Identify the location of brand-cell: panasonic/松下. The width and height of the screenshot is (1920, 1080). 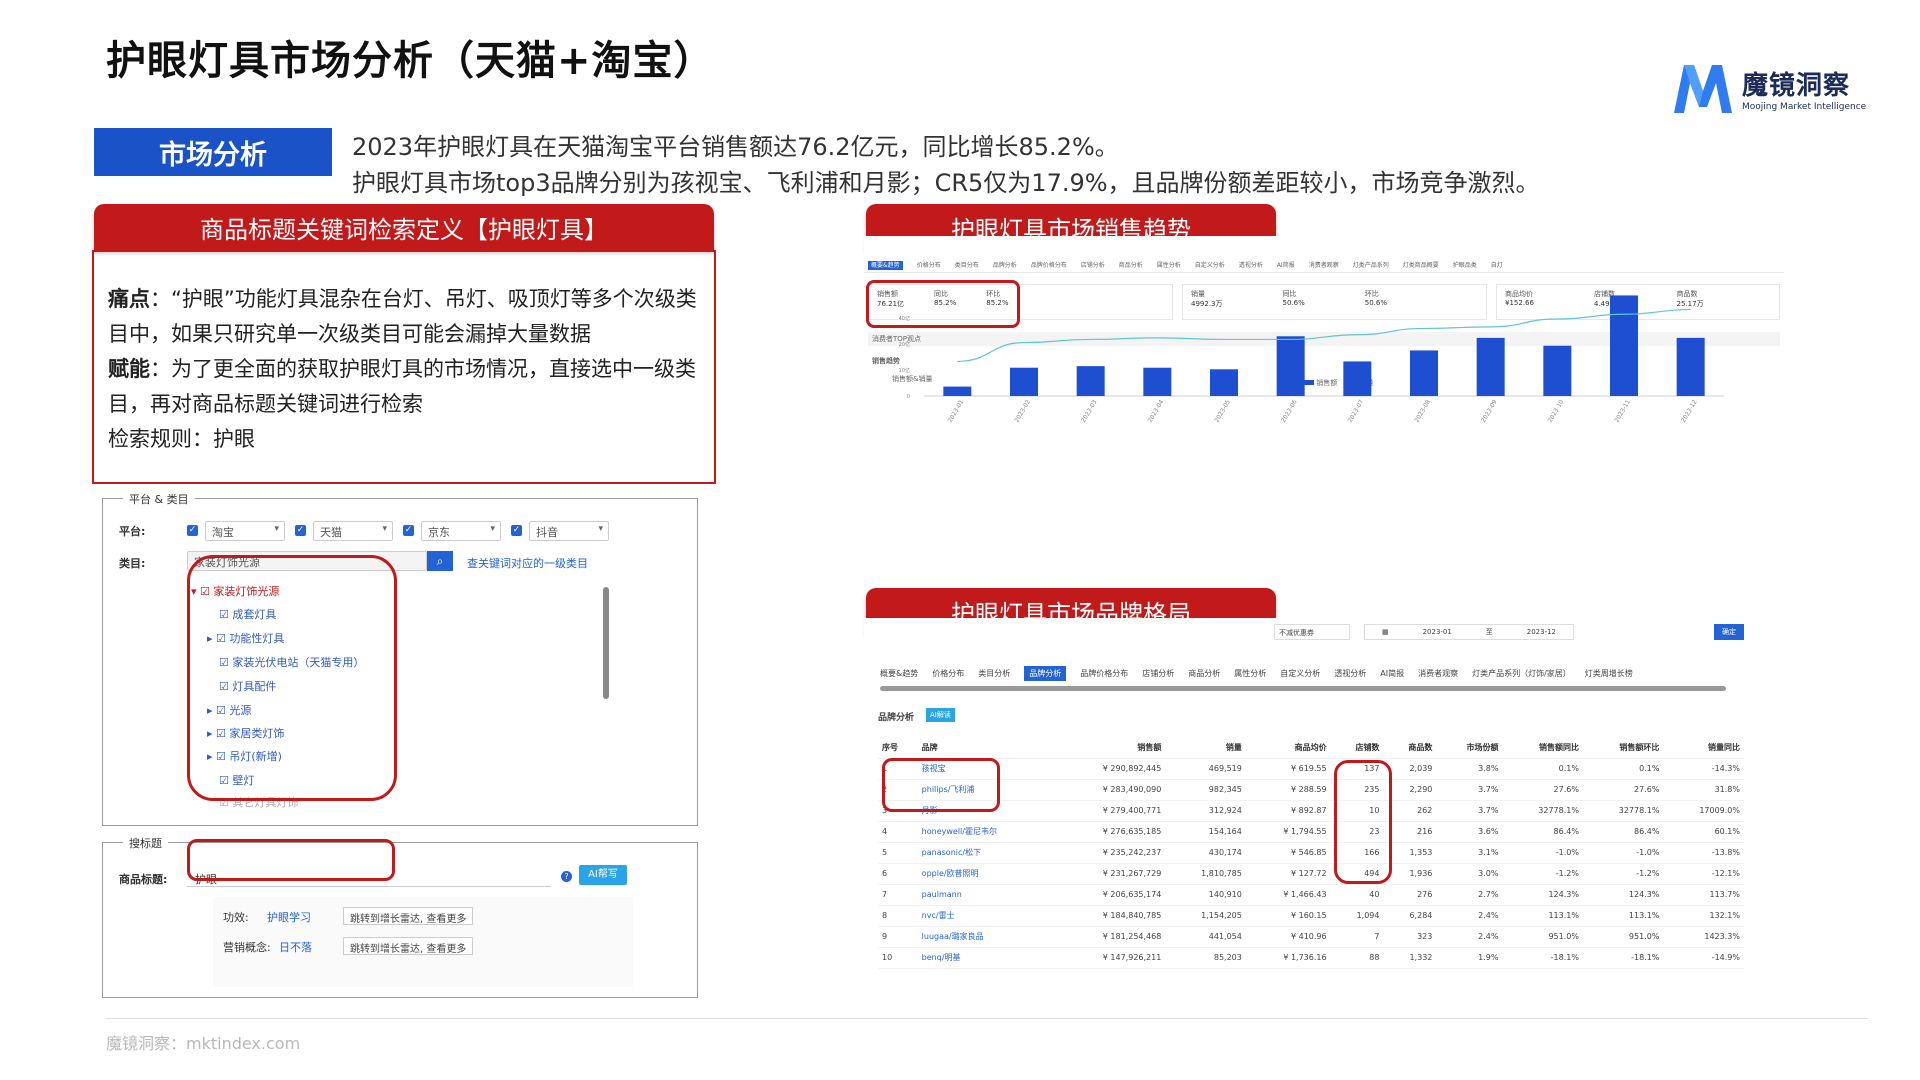
(986, 853).